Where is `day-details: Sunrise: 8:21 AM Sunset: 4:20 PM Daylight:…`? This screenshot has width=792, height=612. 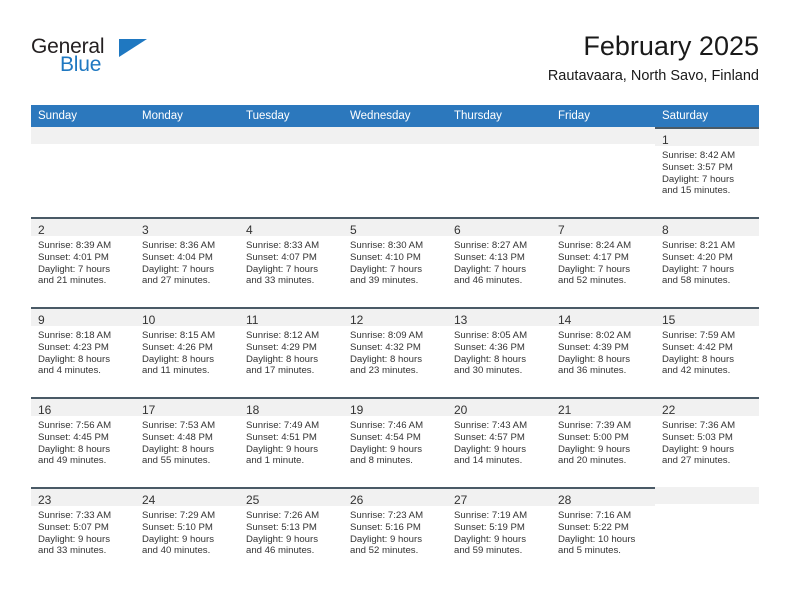 day-details: Sunrise: 8:21 AM Sunset: 4:20 PM Daylight:… is located at coordinates (707, 261).